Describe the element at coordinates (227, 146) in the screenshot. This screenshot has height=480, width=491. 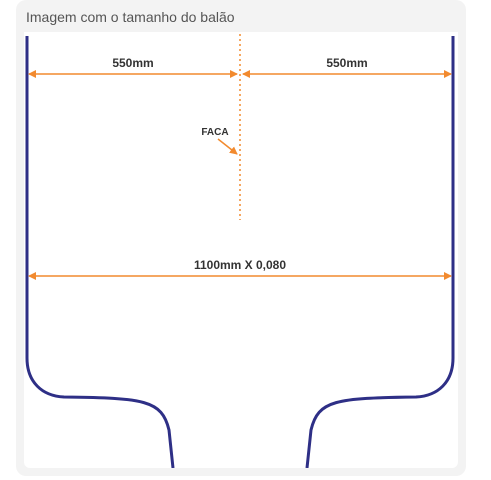
I see `knife-pointer-arrow` at that location.